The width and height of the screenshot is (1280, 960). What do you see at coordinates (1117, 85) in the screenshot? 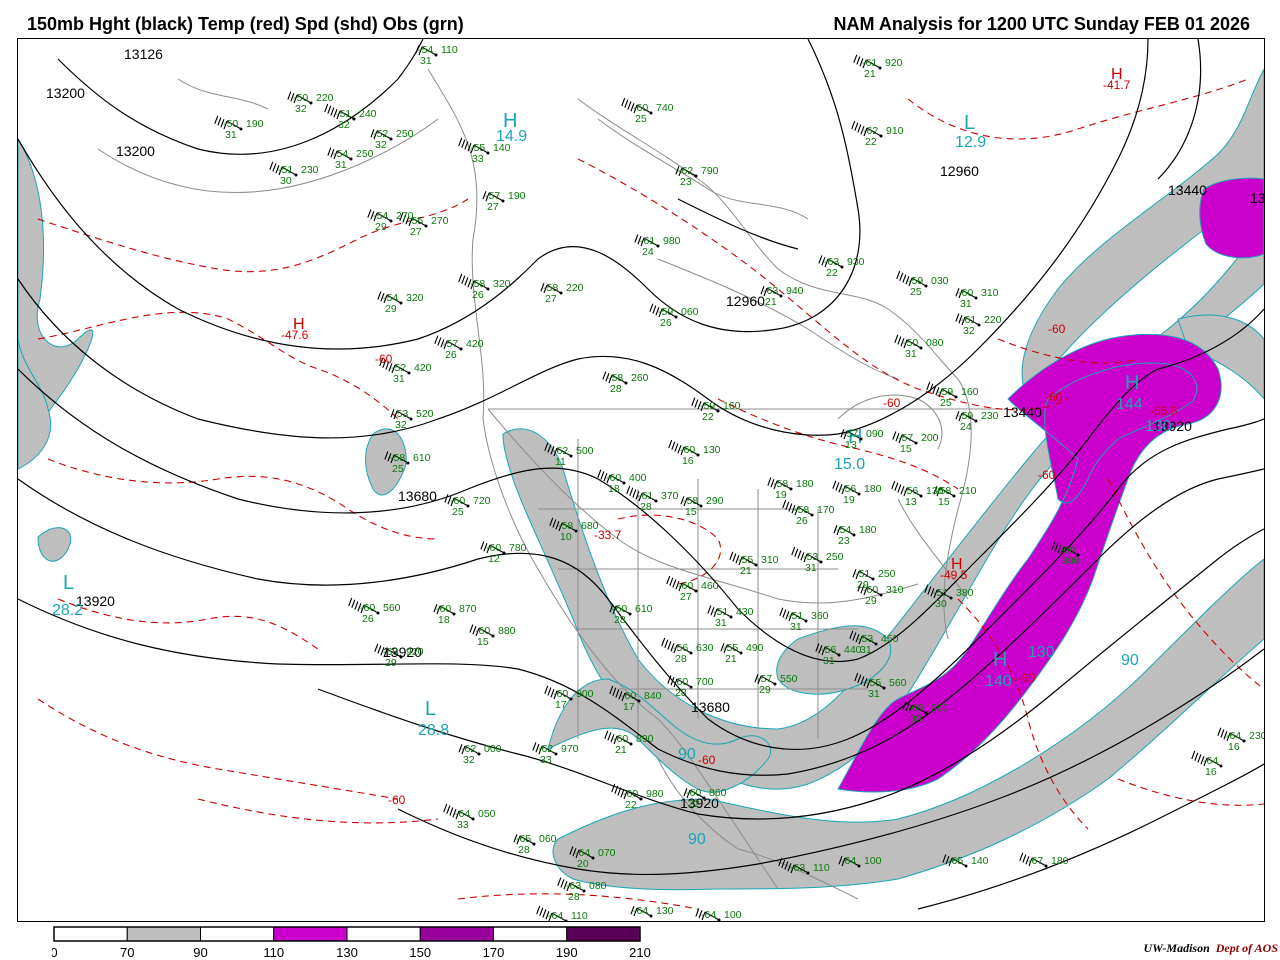
I see `high-value: -41.7` at bounding box center [1117, 85].